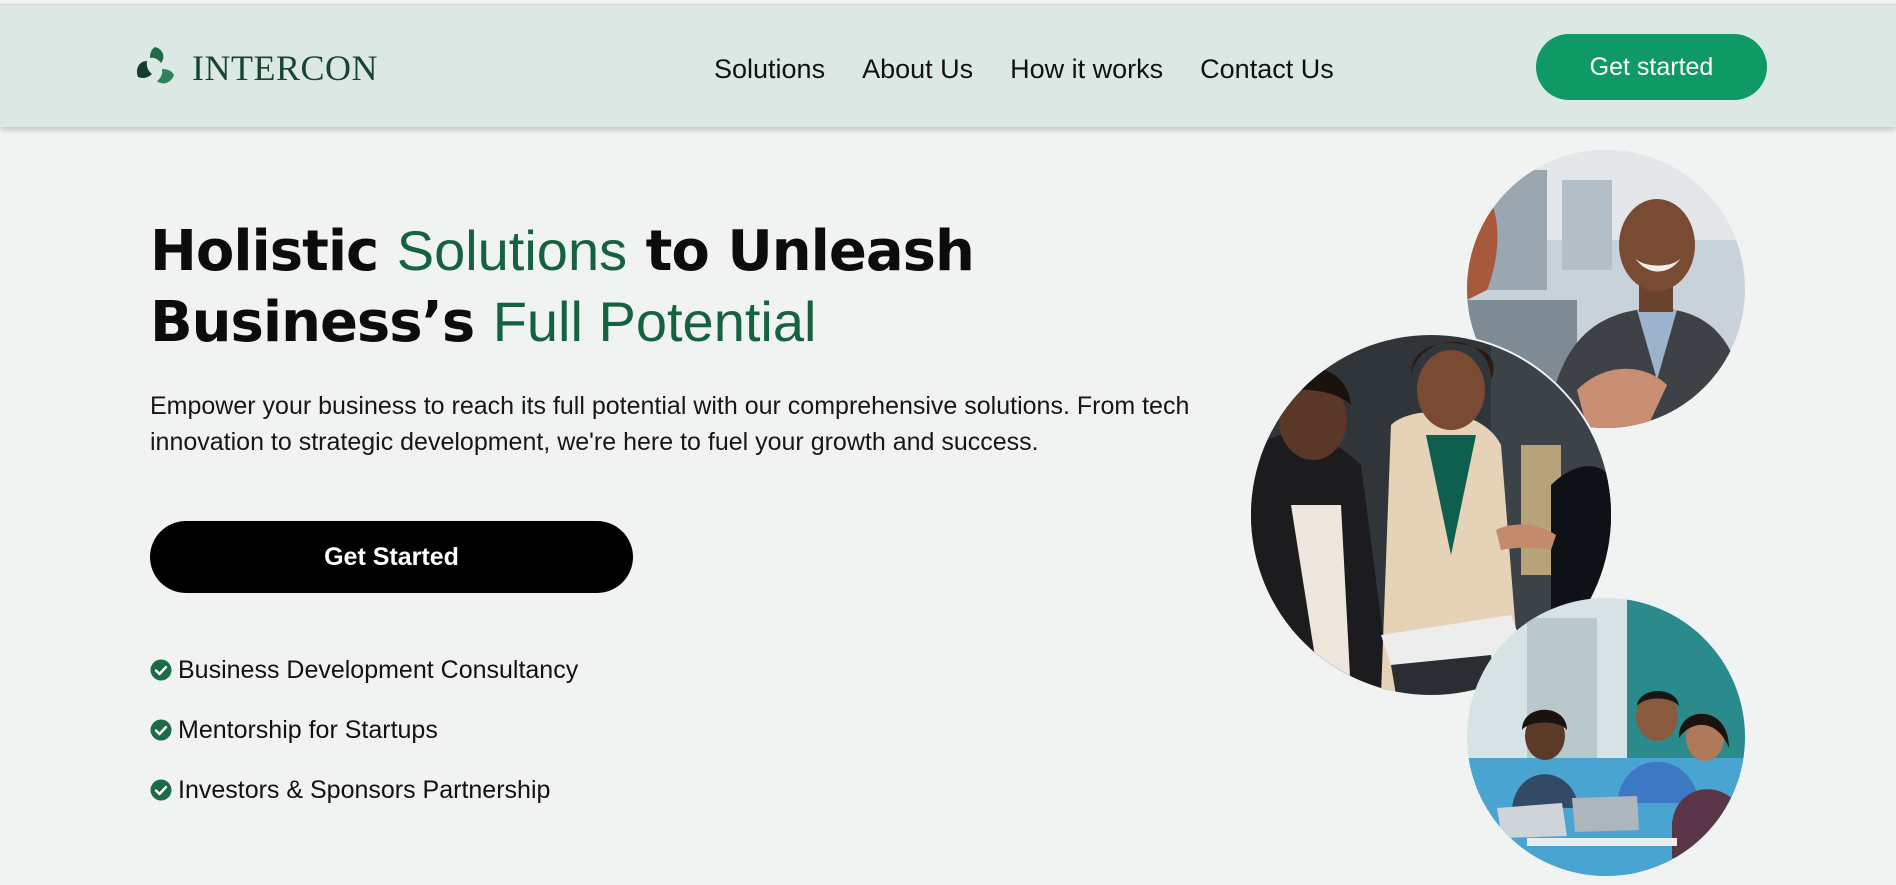 This screenshot has height=885, width=1896. I want to click on hero-title-highlight-full-potential: Full Potential, so click(654, 321).